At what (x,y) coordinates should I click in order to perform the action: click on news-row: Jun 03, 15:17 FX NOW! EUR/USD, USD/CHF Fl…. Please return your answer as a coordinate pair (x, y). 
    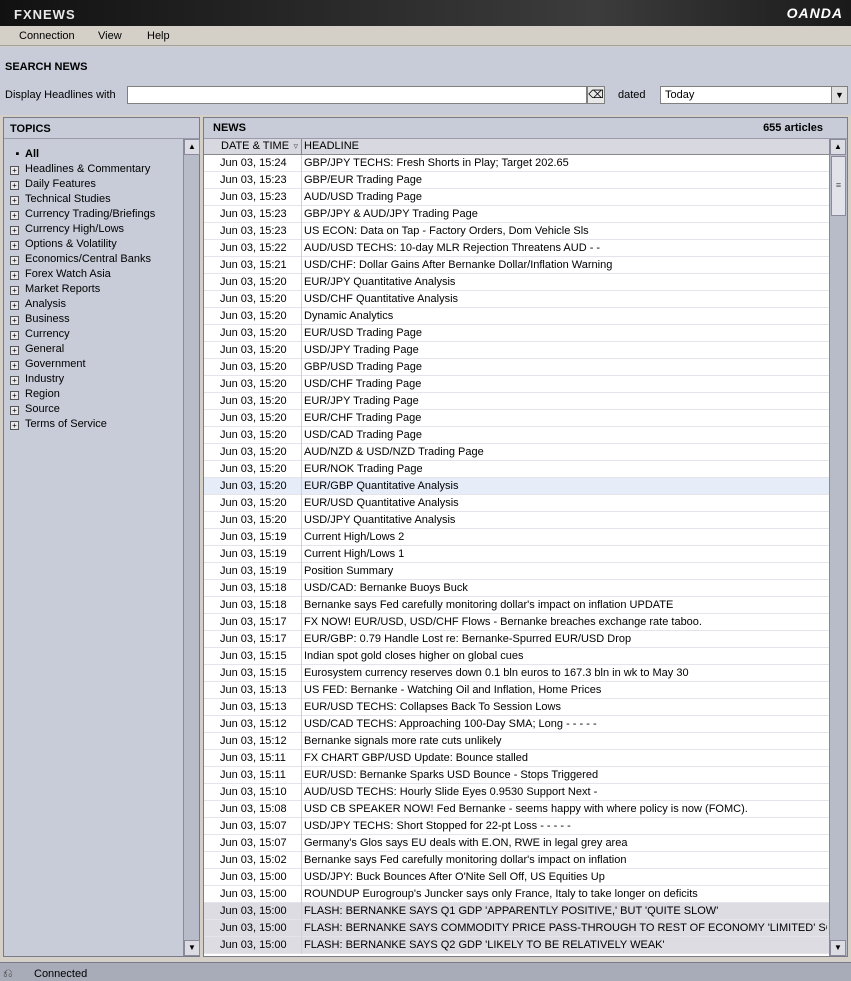
    Looking at the image, I should click on (516, 622).